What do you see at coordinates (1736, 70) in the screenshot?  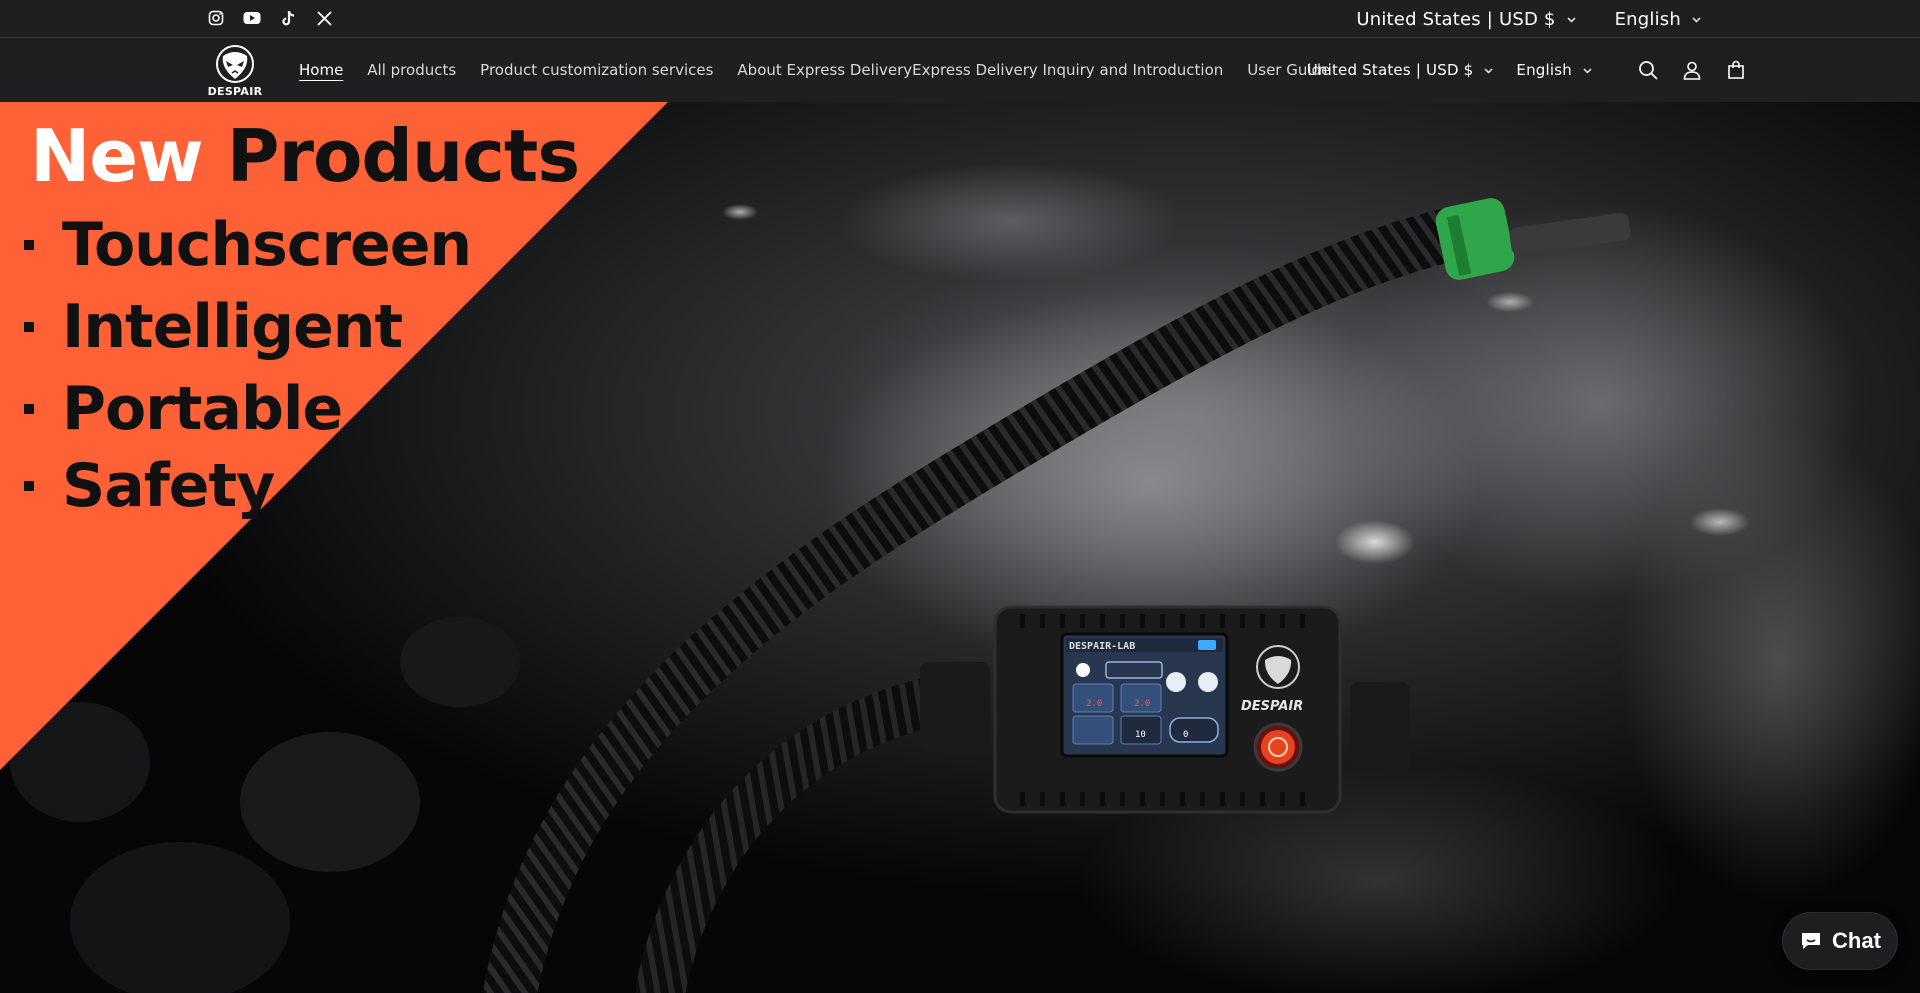 I see `cart-icon` at bounding box center [1736, 70].